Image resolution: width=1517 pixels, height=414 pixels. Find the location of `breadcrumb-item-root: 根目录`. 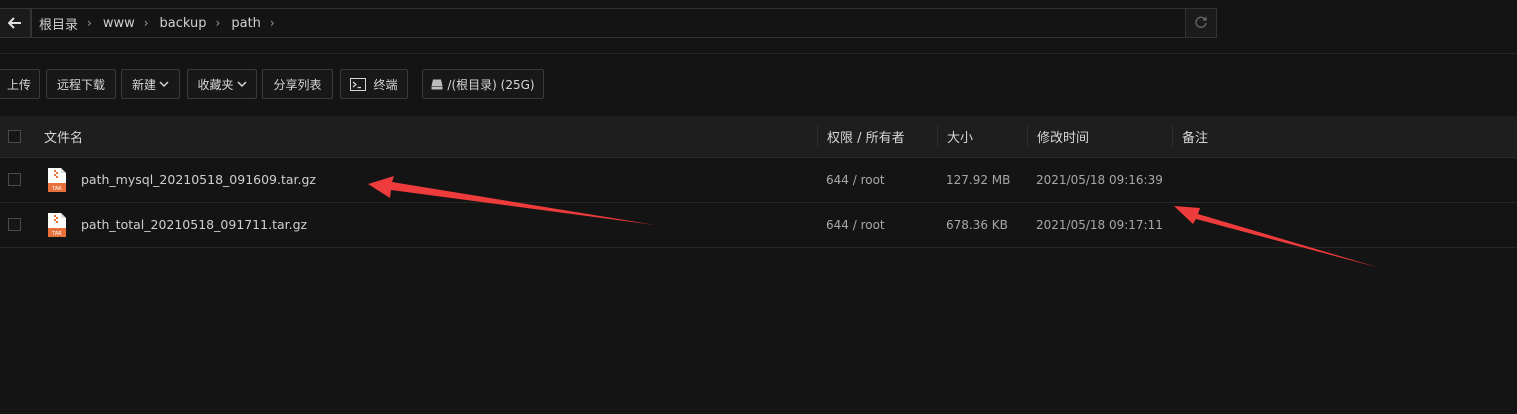

breadcrumb-item-root: 根目录 is located at coordinates (55, 23).